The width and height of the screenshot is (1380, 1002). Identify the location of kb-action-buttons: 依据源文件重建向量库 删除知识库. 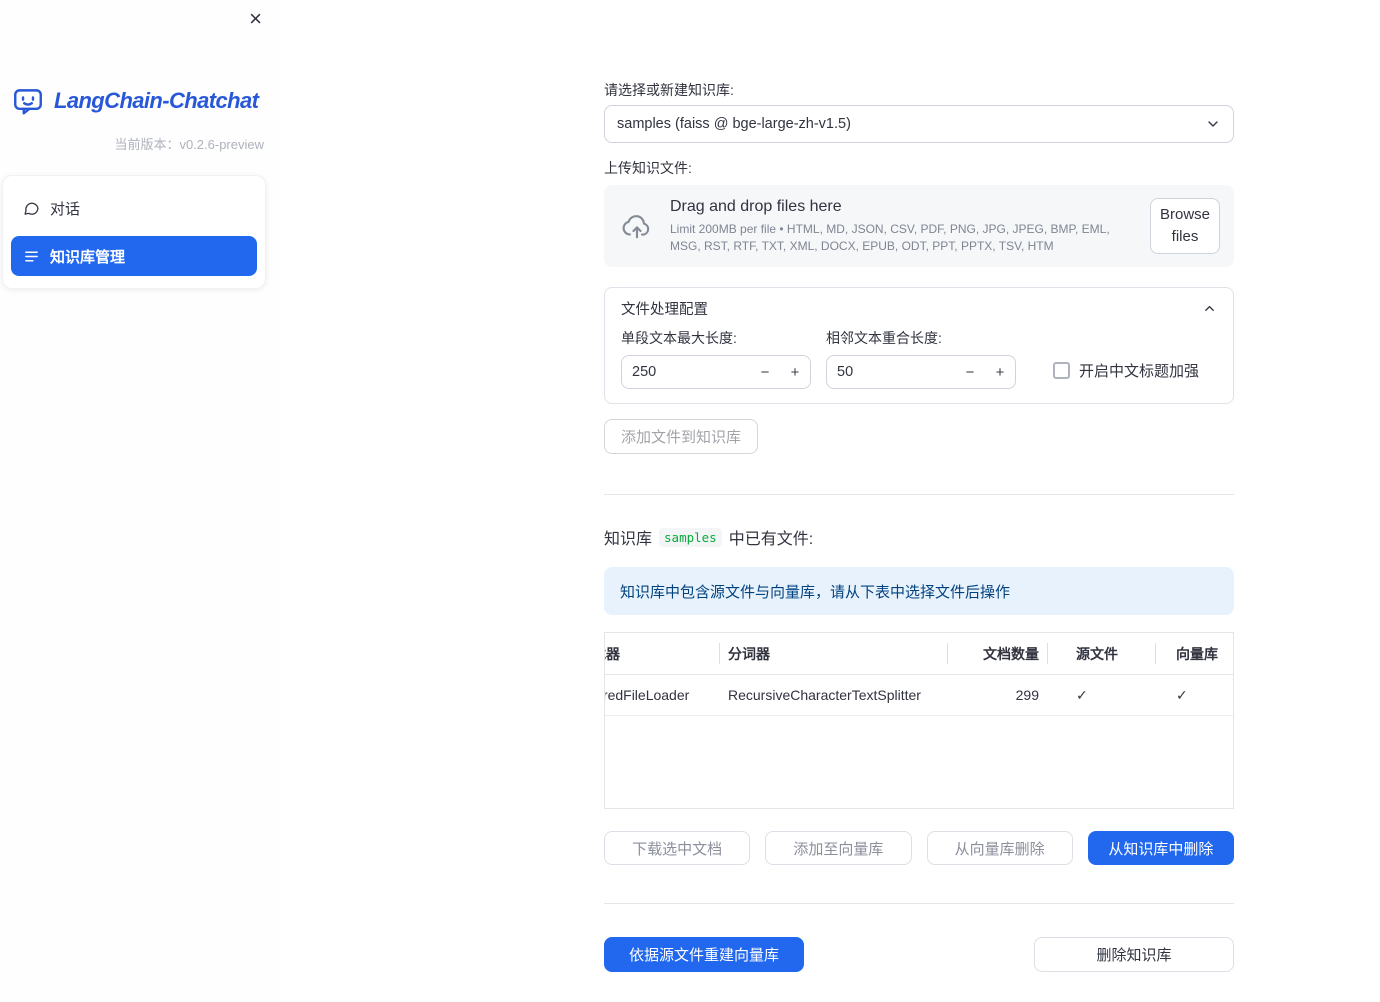
(919, 954).